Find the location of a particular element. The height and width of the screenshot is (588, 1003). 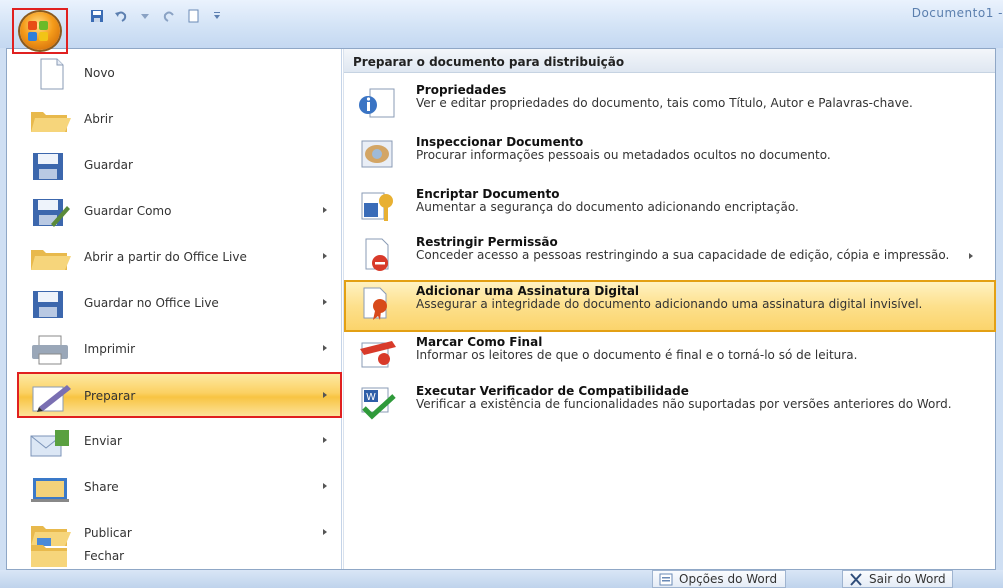

close-icon is located at coordinates (856, 579).